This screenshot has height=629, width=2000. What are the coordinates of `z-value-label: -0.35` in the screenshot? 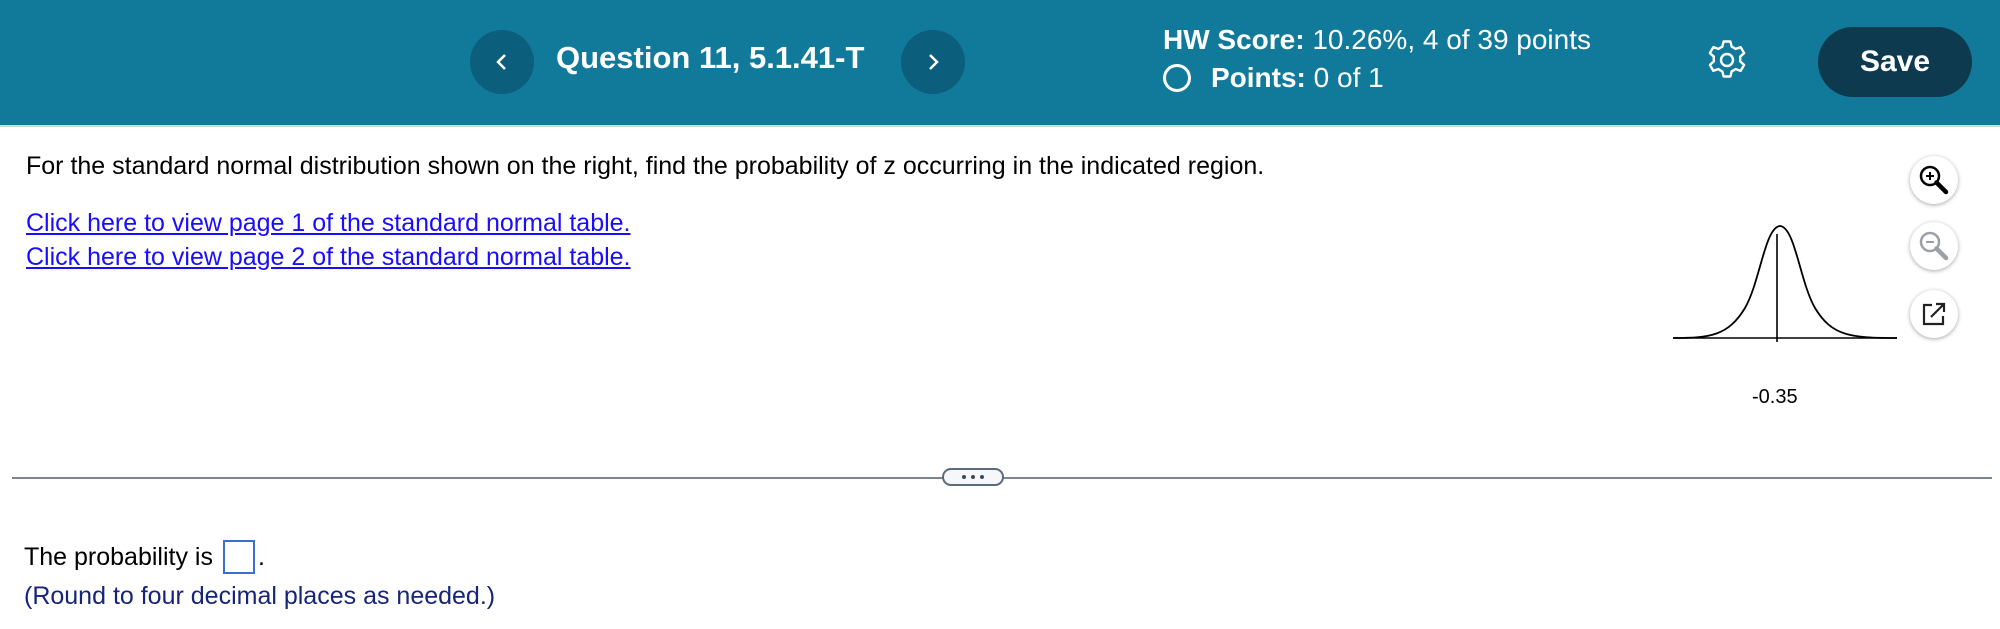 It's located at (1775, 397).